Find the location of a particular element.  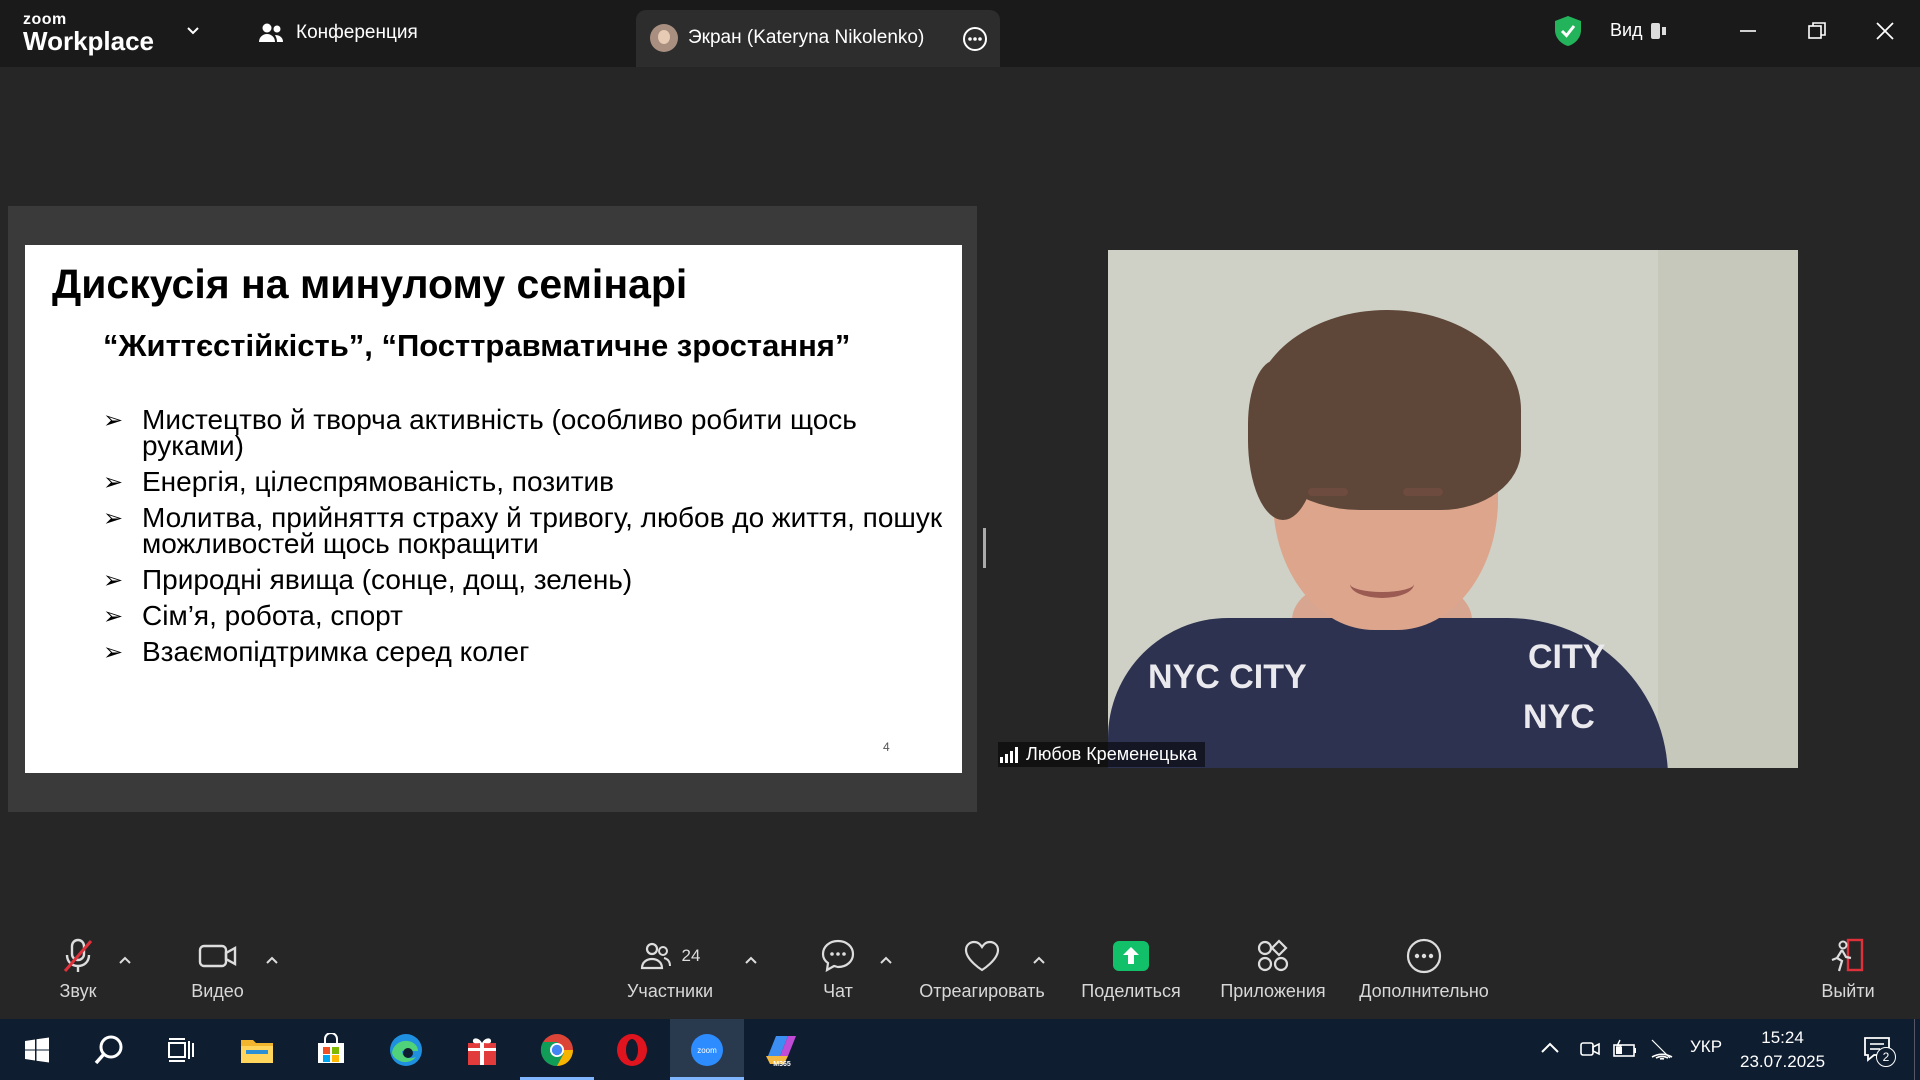

participant-name-tag: Любов Кременецька is located at coordinates (1102, 754).